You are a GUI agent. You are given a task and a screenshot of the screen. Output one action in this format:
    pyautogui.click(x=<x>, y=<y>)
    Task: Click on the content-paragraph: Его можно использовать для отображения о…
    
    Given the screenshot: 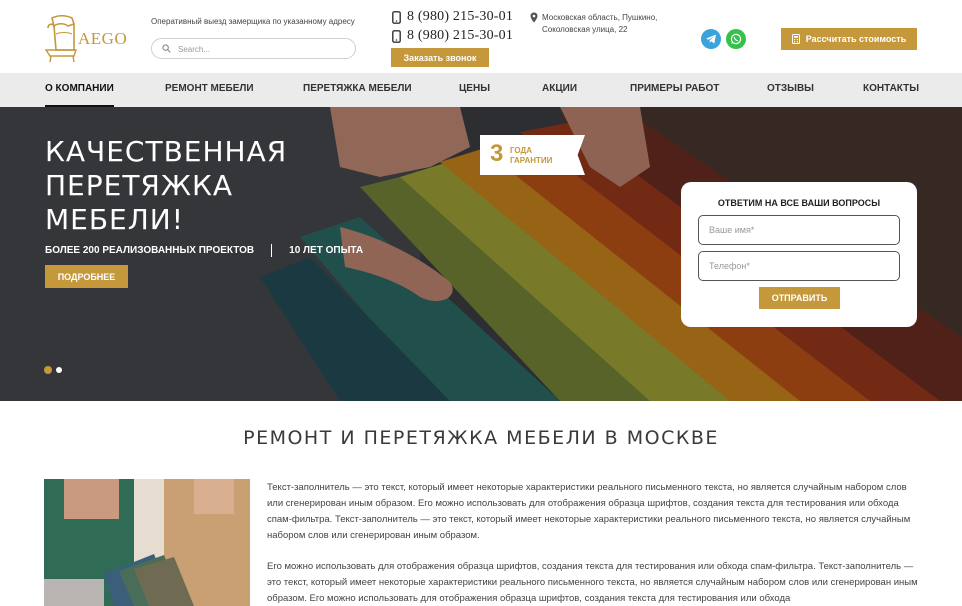 What is the action you would take?
    pyautogui.click(x=592, y=582)
    